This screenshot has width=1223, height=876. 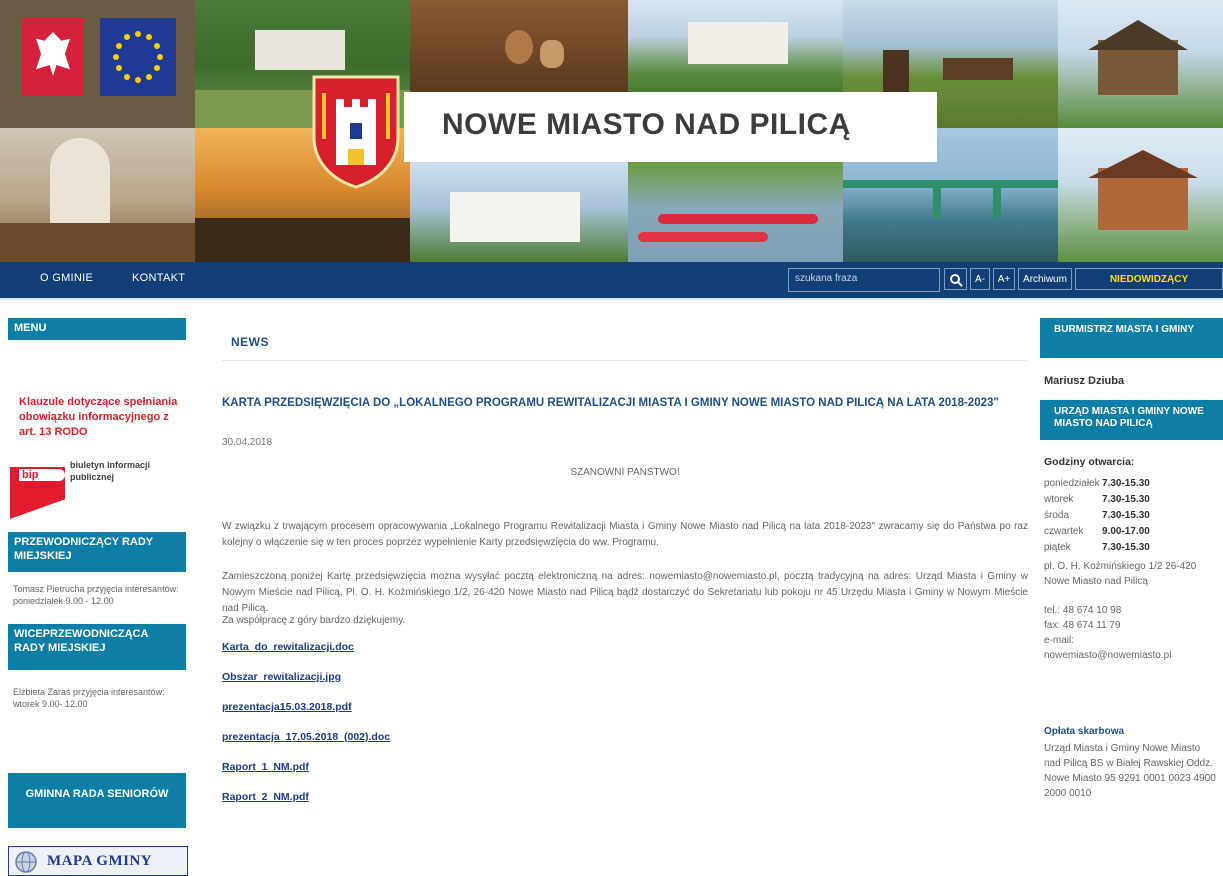 I want to click on office-fax: fax: 48 674 11 79, so click(x=1082, y=625).